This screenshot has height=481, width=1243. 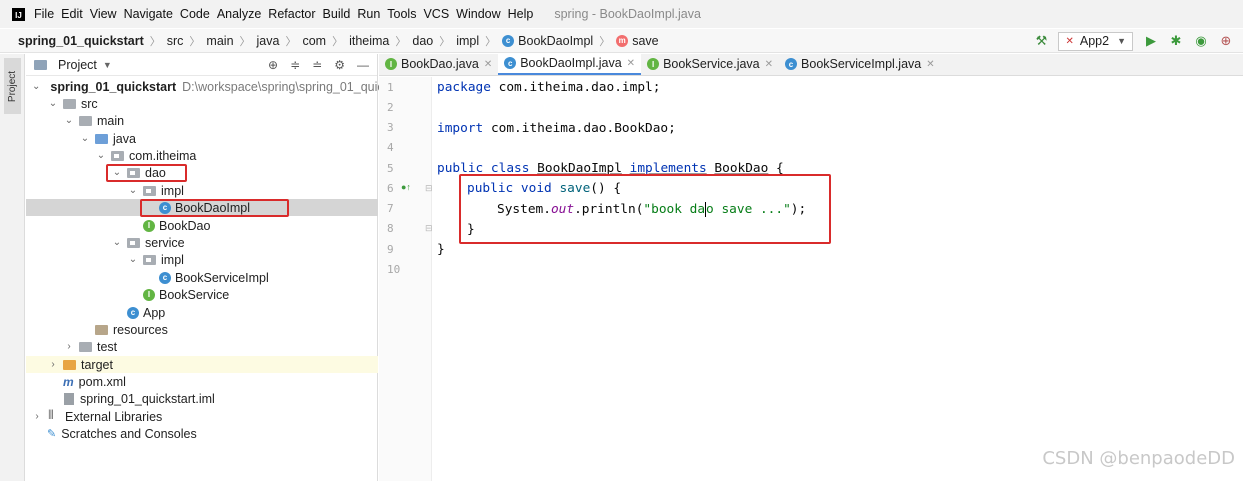 I want to click on breadcrumb-java: java, so click(x=268, y=41).